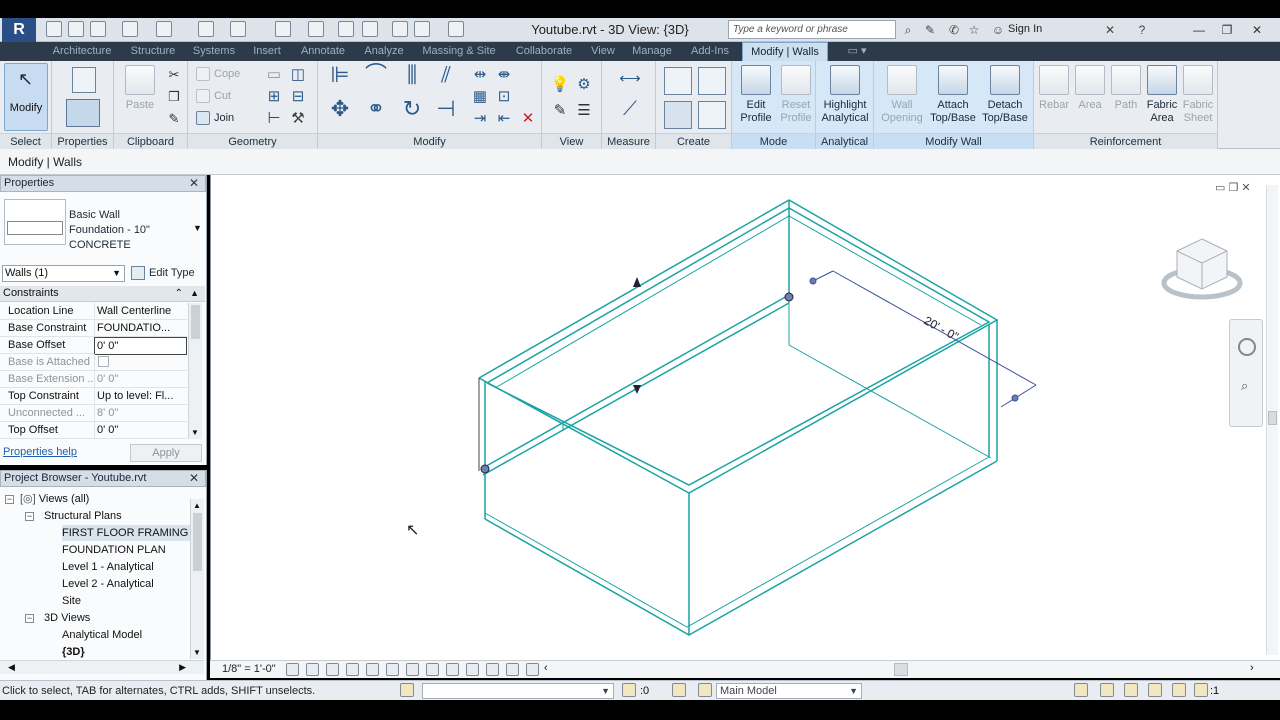 The image size is (1280, 720). Describe the element at coordinates (274, 97) in the screenshot. I see `demolish-icon: ⊞` at that location.